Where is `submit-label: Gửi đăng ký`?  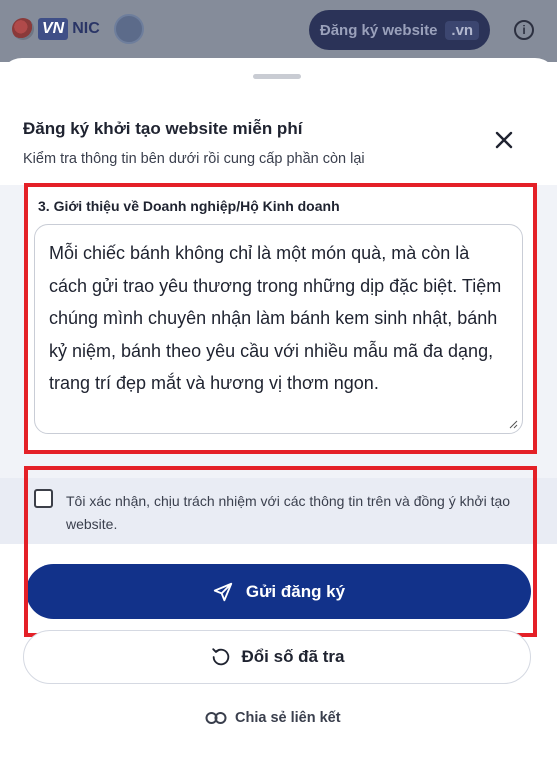 submit-label: Gửi đăng ký is located at coordinates (295, 591).